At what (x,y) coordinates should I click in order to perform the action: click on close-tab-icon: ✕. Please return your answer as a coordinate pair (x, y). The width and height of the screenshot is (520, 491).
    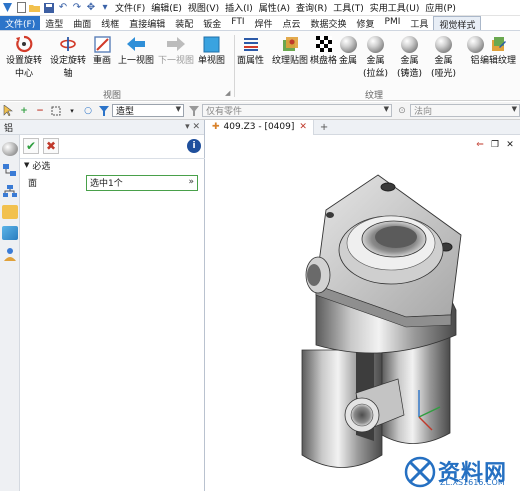
    Looking at the image, I should click on (303, 127).